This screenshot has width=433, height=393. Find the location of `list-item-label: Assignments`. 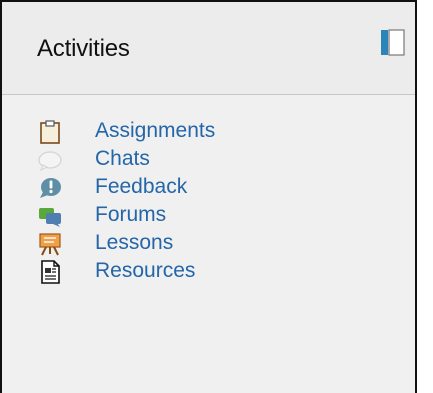

list-item-label: Assignments is located at coordinates (155, 131).